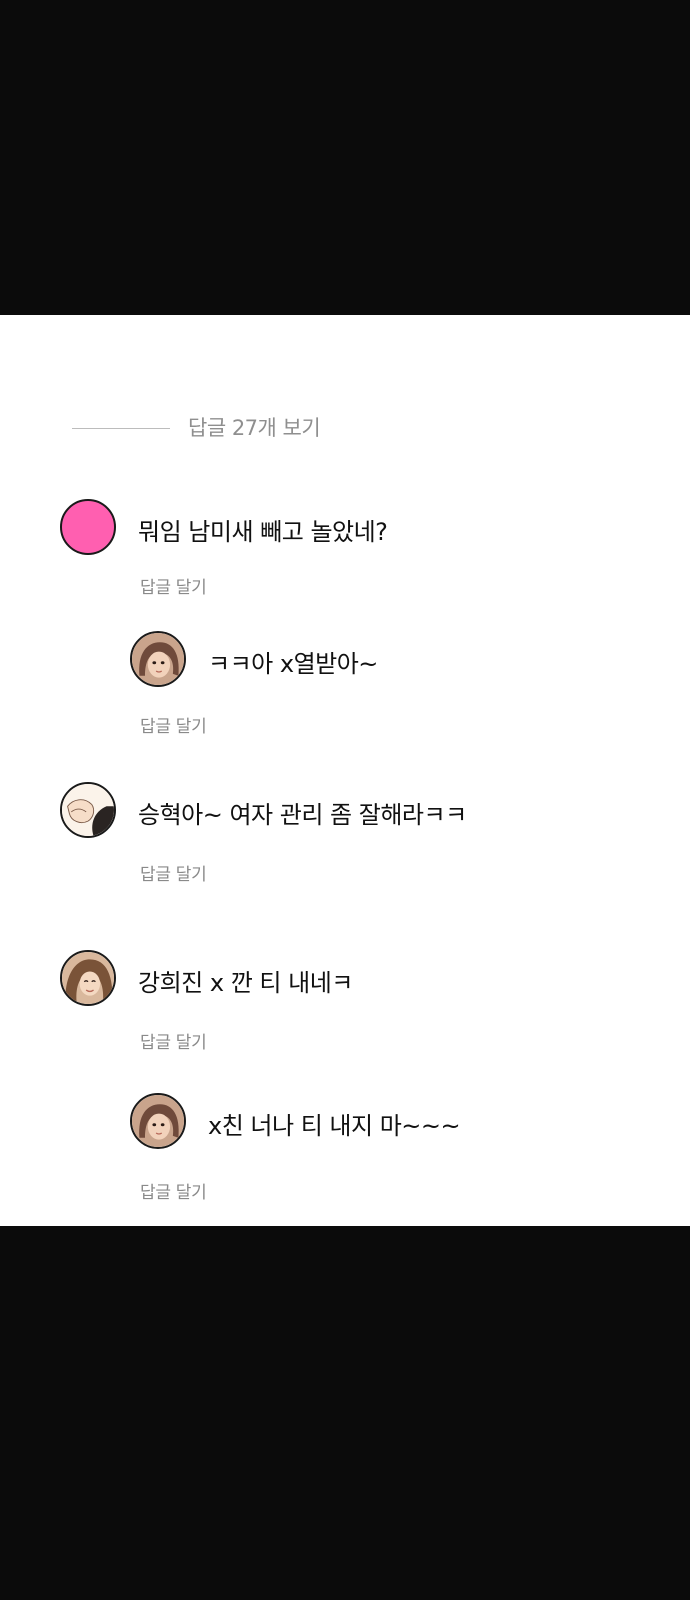 Image resolution: width=690 pixels, height=1600 pixels. Describe the element at coordinates (245, 983) in the screenshot. I see `comment-text: 강희진 x 깐 티 내네ㅋ` at that location.